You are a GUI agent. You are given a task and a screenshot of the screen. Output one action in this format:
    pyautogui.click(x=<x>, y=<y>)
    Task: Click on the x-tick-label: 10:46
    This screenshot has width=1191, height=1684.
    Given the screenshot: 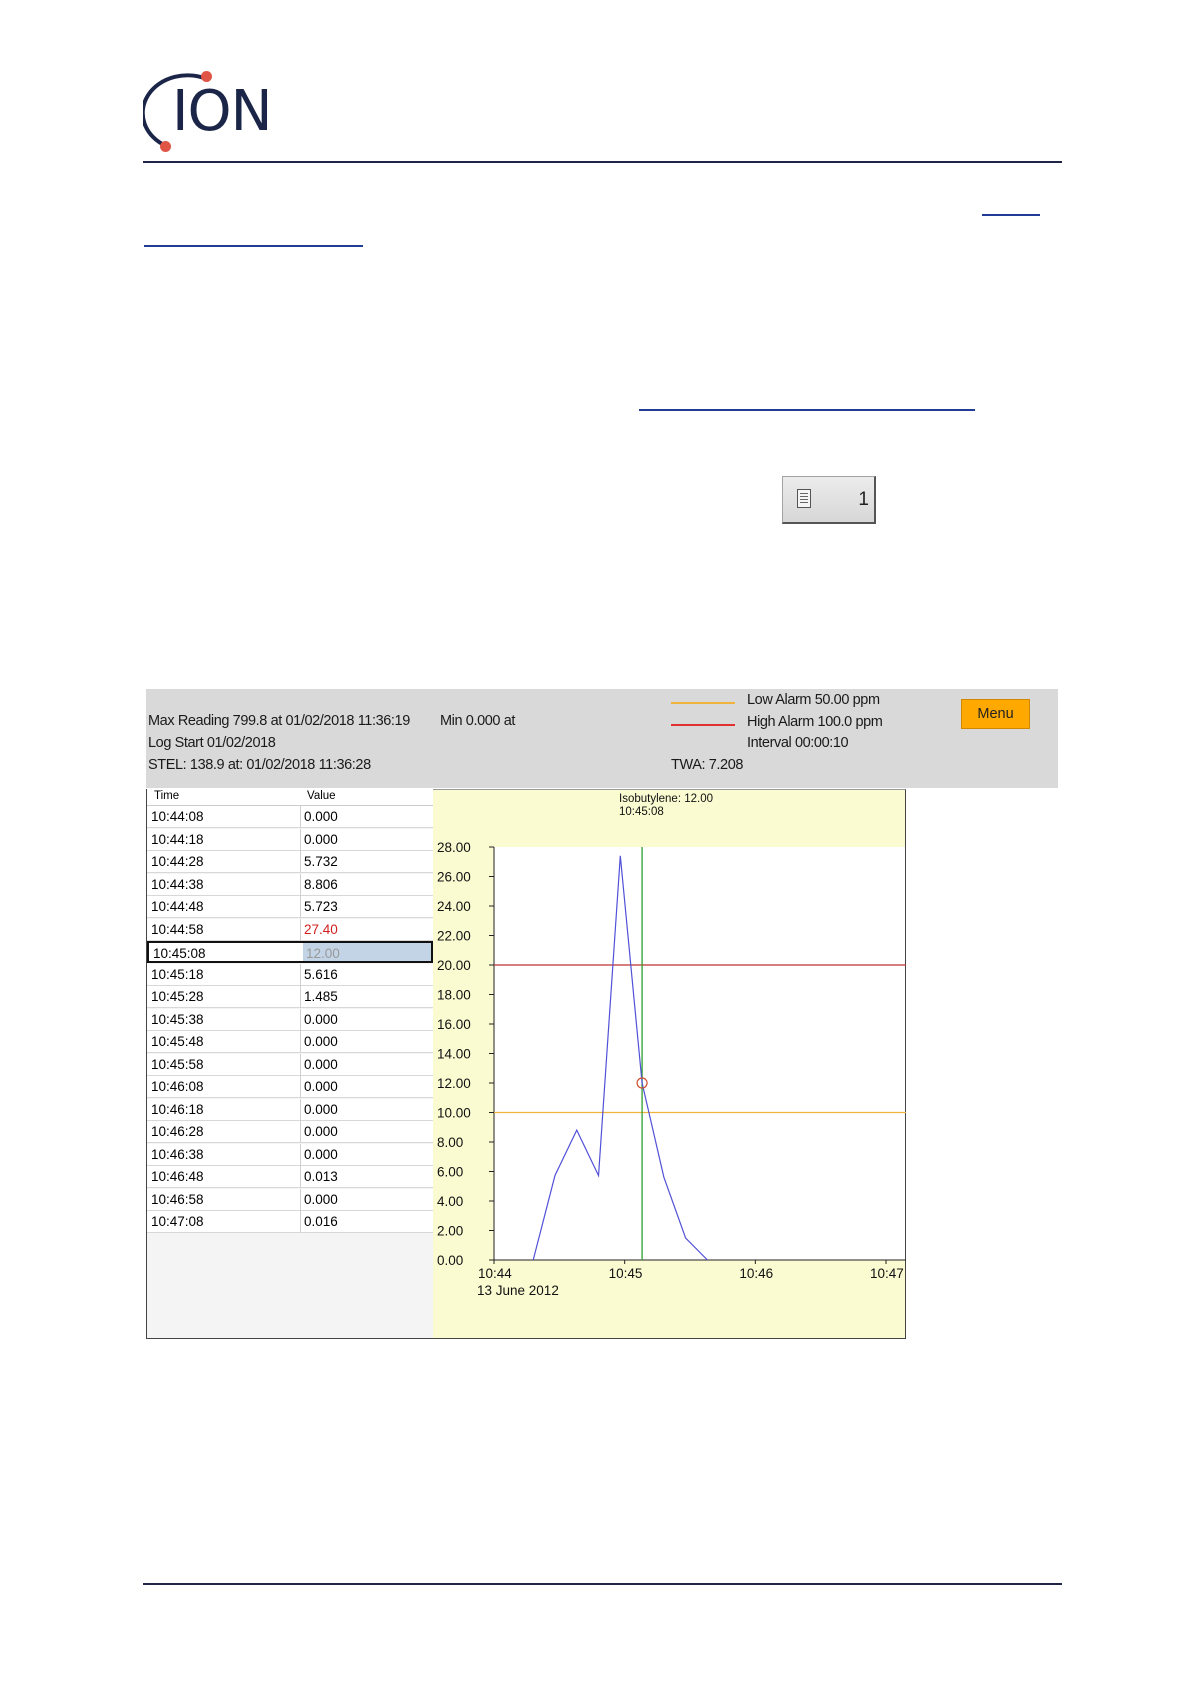 What is the action you would take?
    pyautogui.click(x=756, y=1273)
    